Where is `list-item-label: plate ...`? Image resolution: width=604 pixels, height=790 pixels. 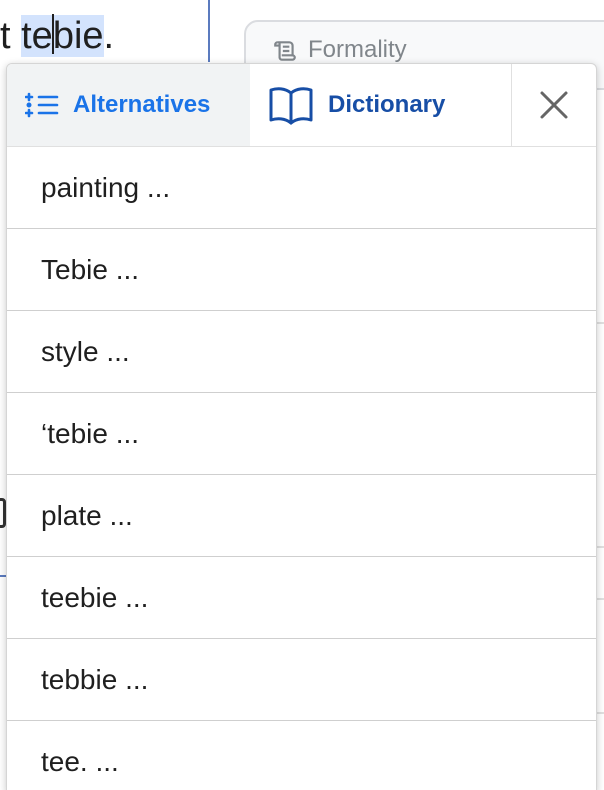
list-item-label: plate ... is located at coordinates (87, 515).